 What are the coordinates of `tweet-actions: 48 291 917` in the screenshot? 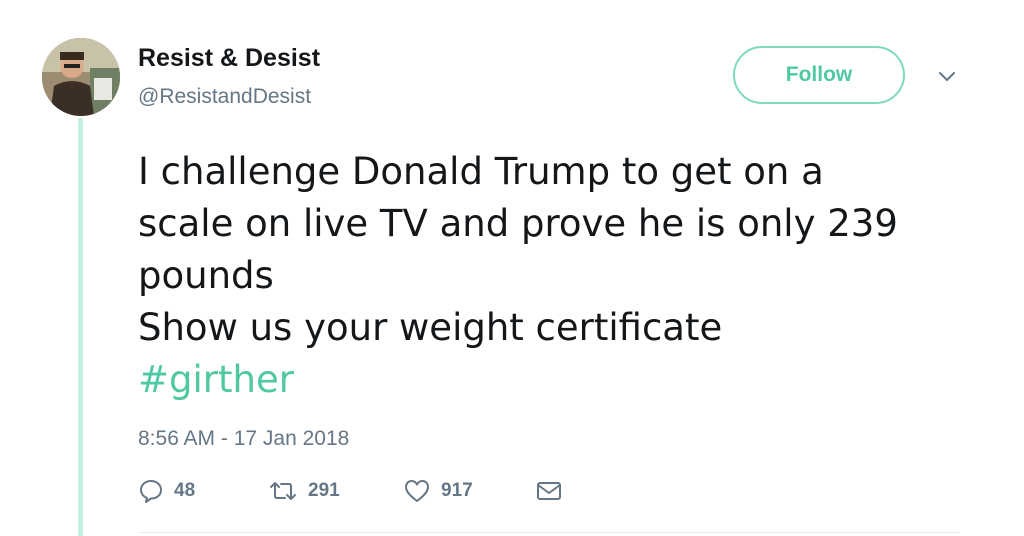 It's located at (350, 491).